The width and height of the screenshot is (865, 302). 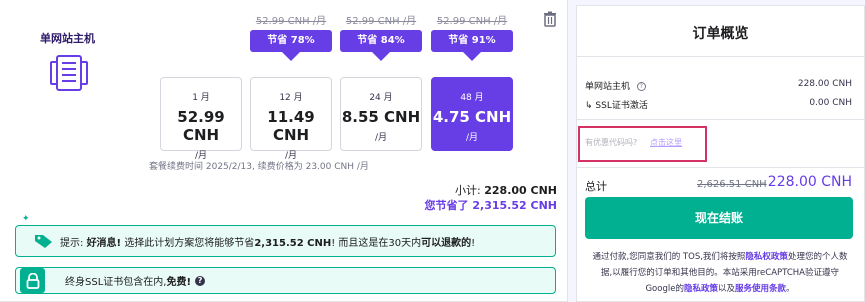 I want to click on period-option-48: 48 月 4.75 CNH /月, so click(x=472, y=114).